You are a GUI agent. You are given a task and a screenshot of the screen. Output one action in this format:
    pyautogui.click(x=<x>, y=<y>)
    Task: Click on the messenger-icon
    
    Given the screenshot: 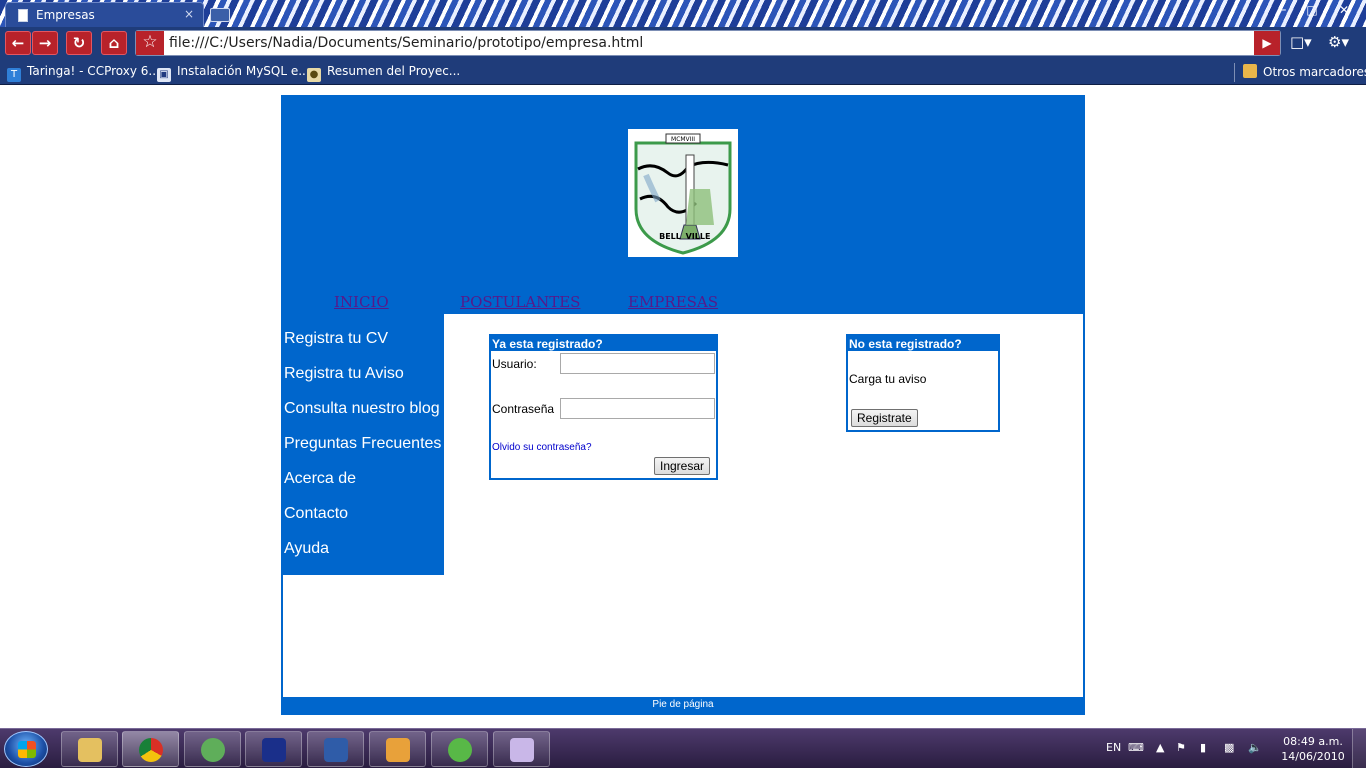 What is the action you would take?
    pyautogui.click(x=213, y=750)
    